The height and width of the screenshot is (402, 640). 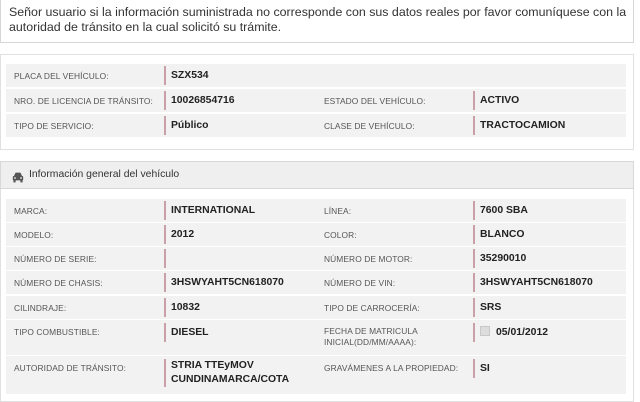 I want to click on vin-label: NÚMERO DE VIN:, so click(x=360, y=283).